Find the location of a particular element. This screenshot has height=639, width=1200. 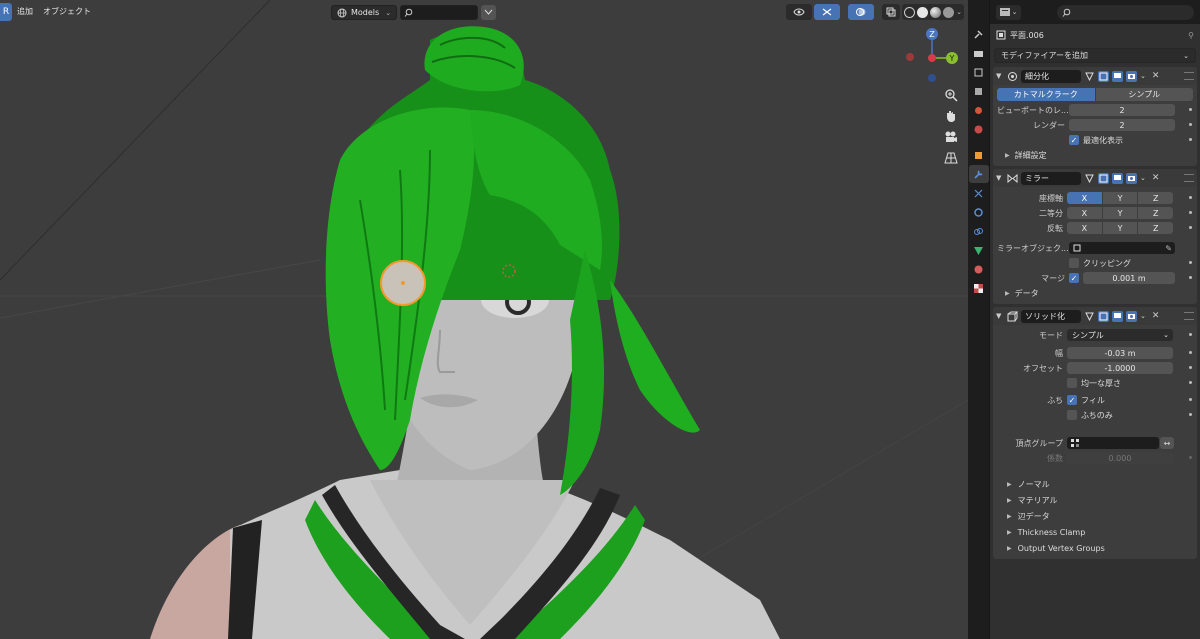

catmull-clark-button: カトマルクラーク is located at coordinates (1046, 94).